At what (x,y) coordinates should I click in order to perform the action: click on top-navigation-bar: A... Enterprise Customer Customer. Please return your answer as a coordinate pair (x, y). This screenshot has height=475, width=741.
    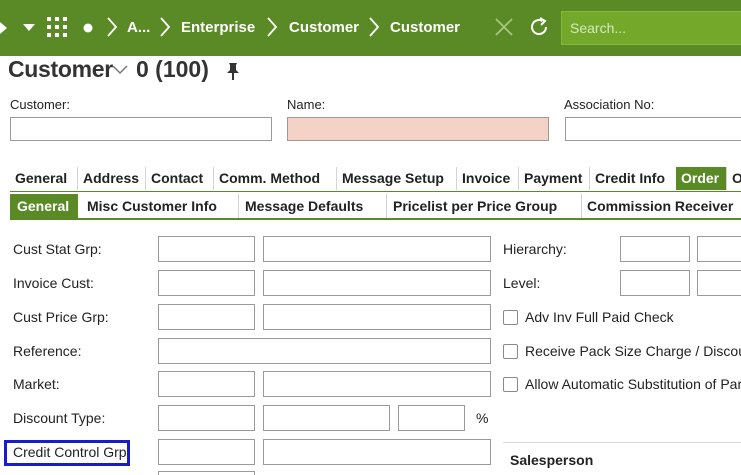
    Looking at the image, I should click on (370, 28).